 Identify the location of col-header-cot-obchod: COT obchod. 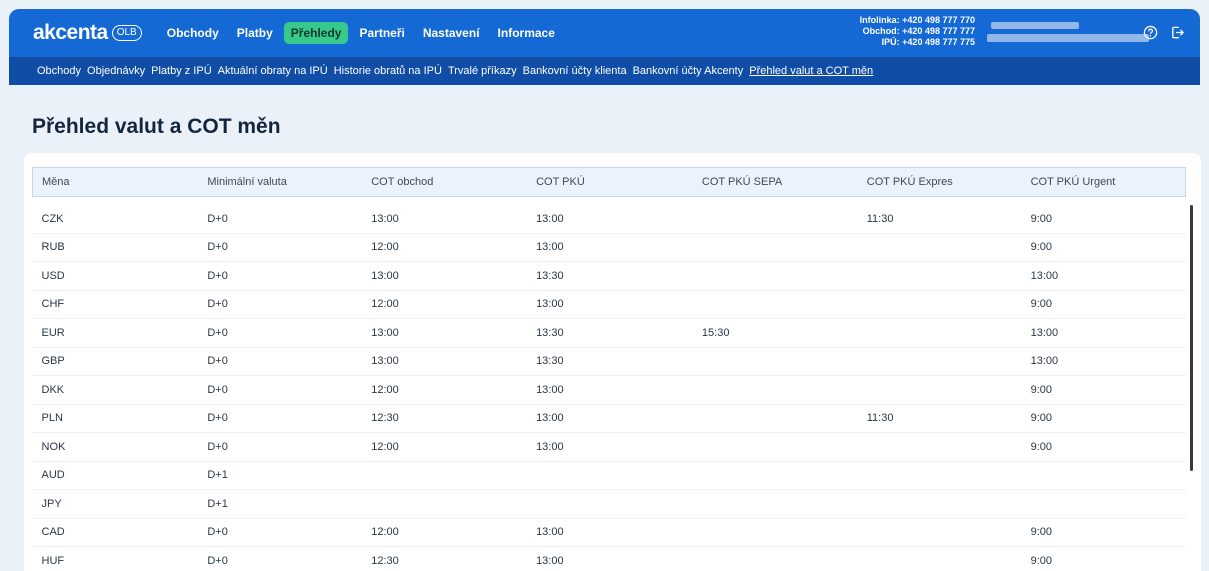
(445, 182).